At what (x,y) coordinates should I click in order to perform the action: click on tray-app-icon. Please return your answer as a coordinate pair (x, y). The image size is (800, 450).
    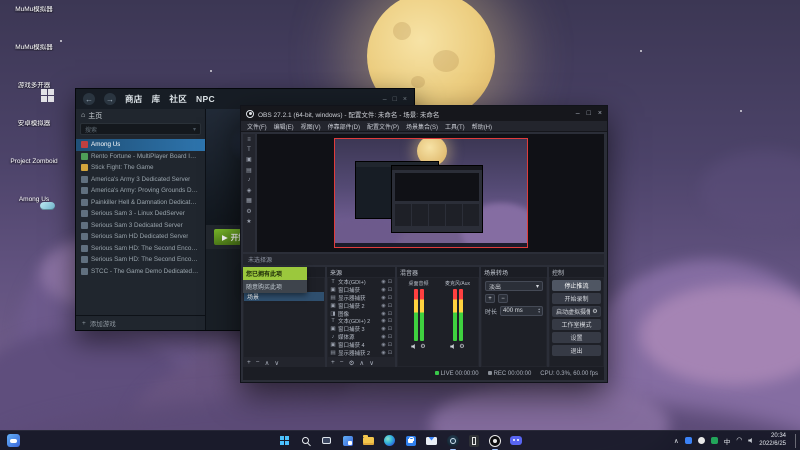
    Looking at the image, I should click on (714, 440).